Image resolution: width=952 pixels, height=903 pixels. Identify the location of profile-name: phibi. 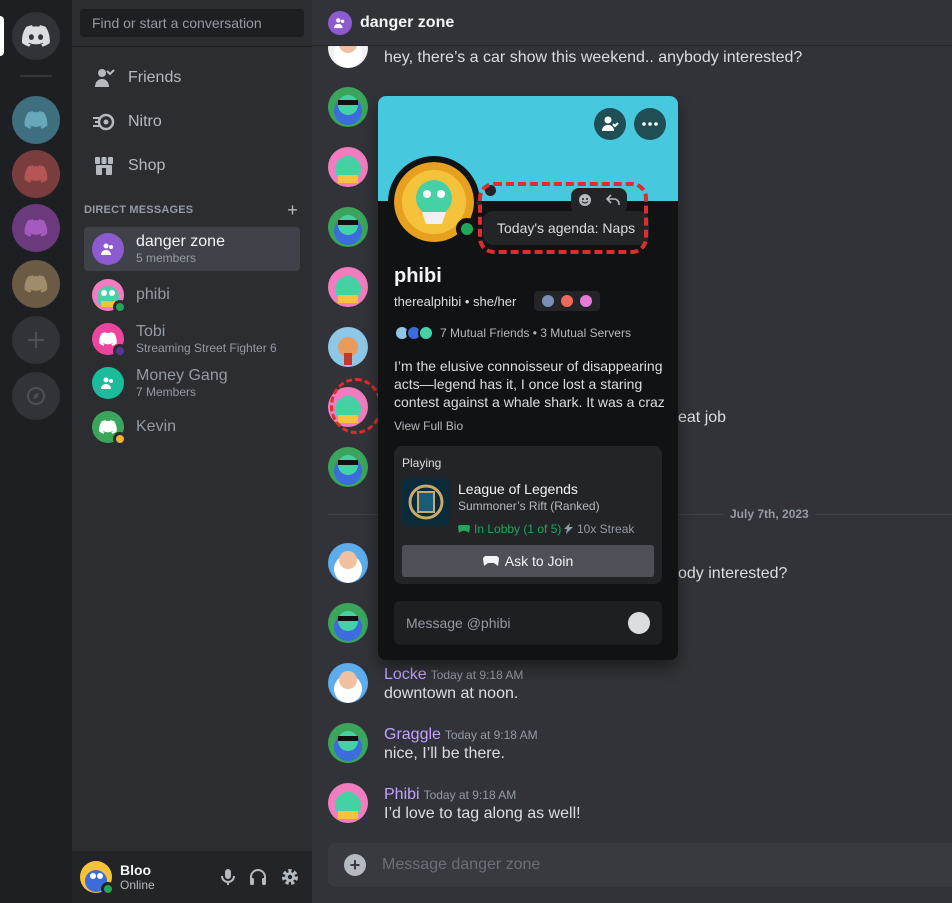
(418, 276).